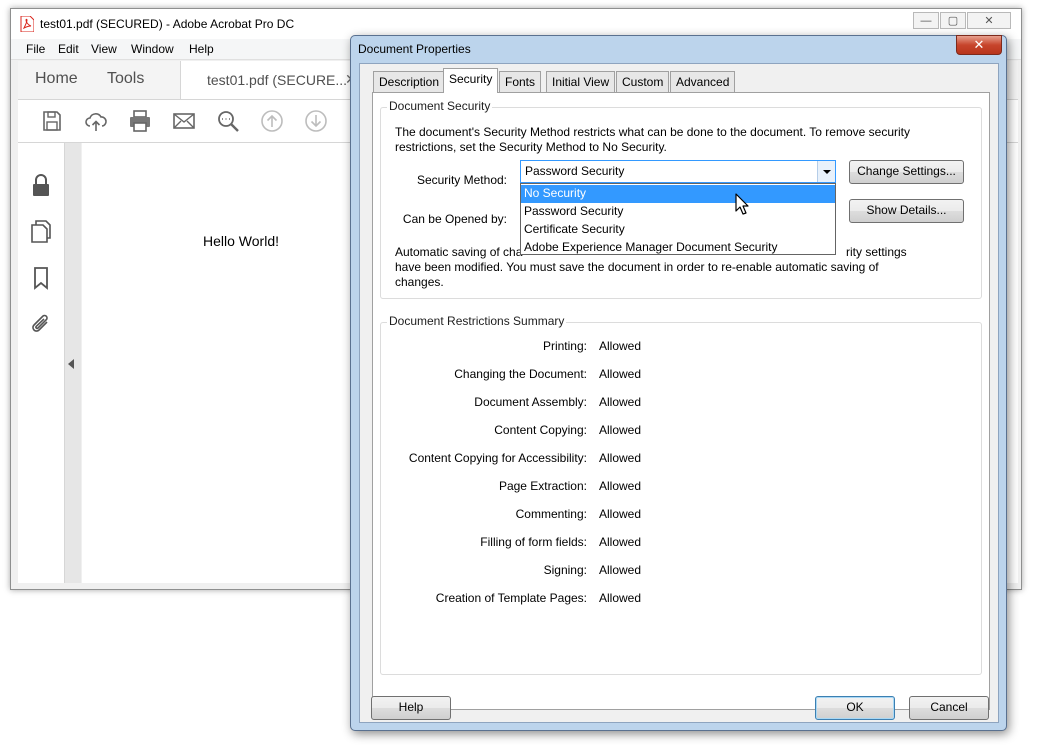 The height and width of the screenshot is (748, 1037). Describe the element at coordinates (620, 346) in the screenshot. I see `restriction-value-printing: Allowed` at that location.